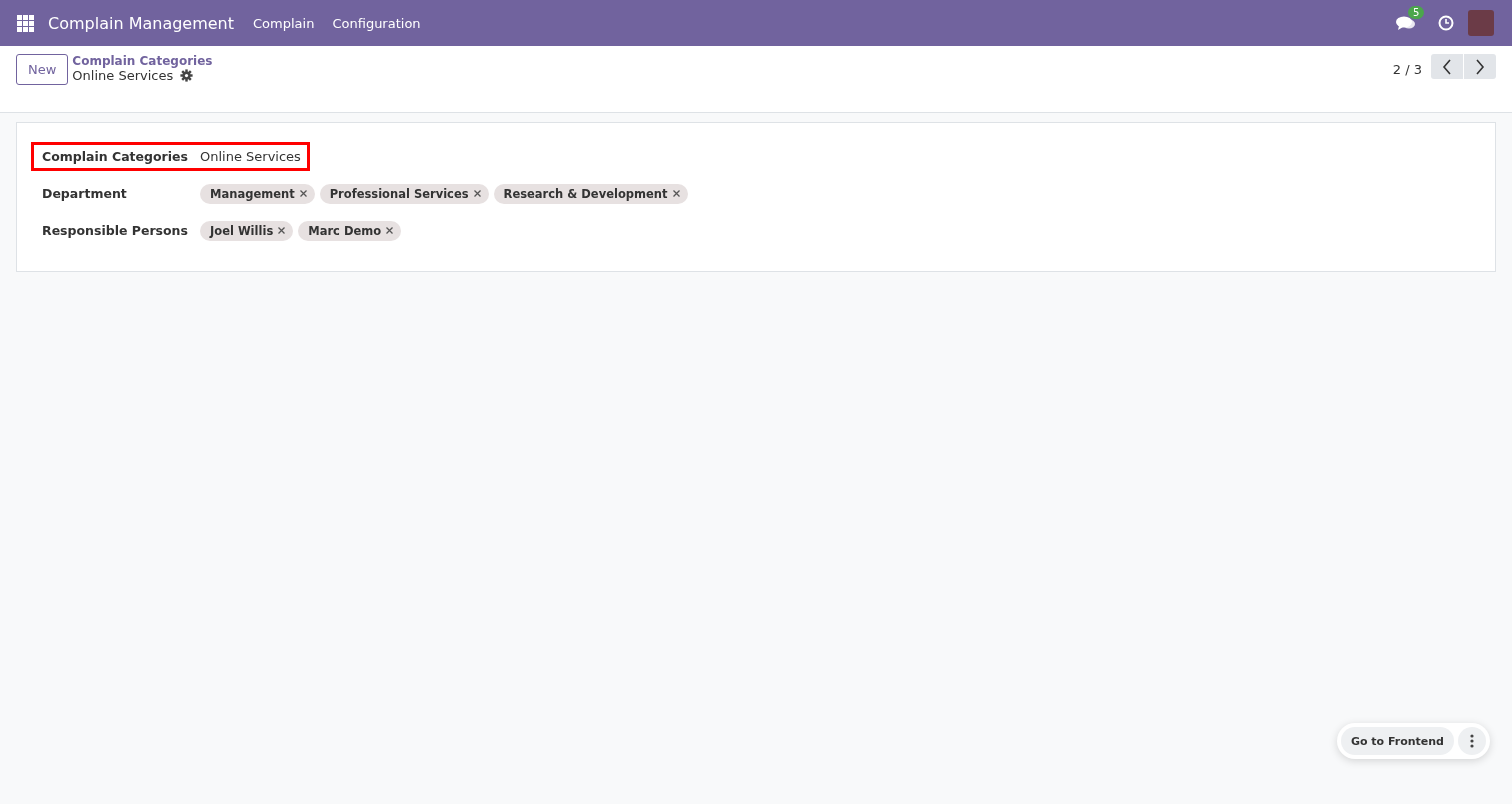 Image resolution: width=1512 pixels, height=804 pixels. Describe the element at coordinates (141, 23) in the screenshot. I see `app-title: Complain Management` at that location.